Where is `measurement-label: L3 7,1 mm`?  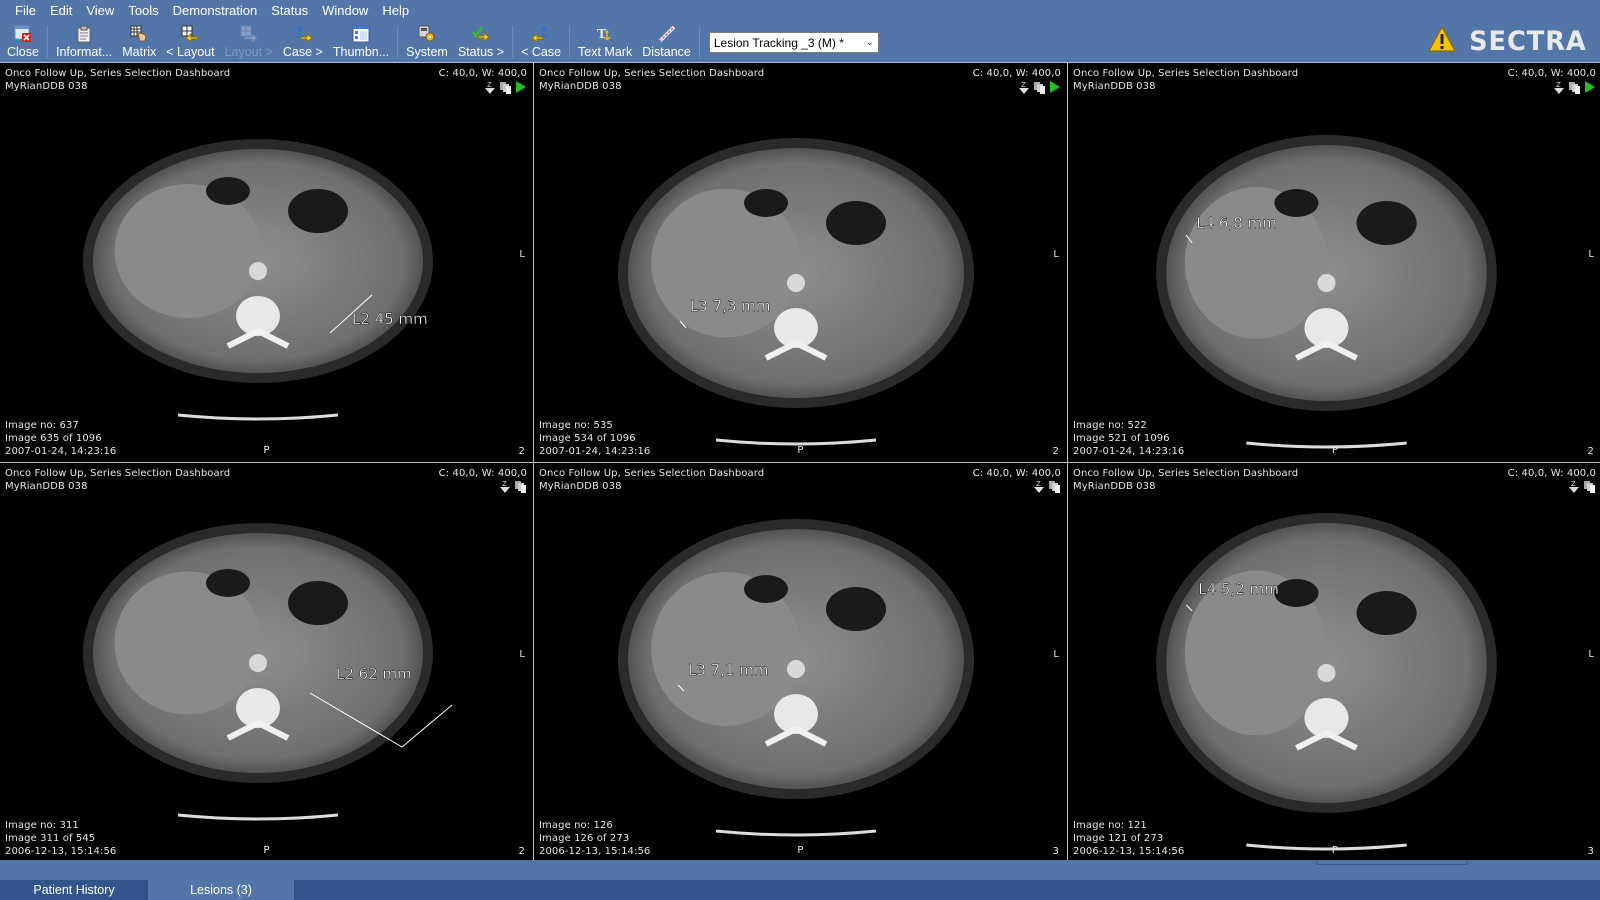
measurement-label: L3 7,1 mm is located at coordinates (728, 670).